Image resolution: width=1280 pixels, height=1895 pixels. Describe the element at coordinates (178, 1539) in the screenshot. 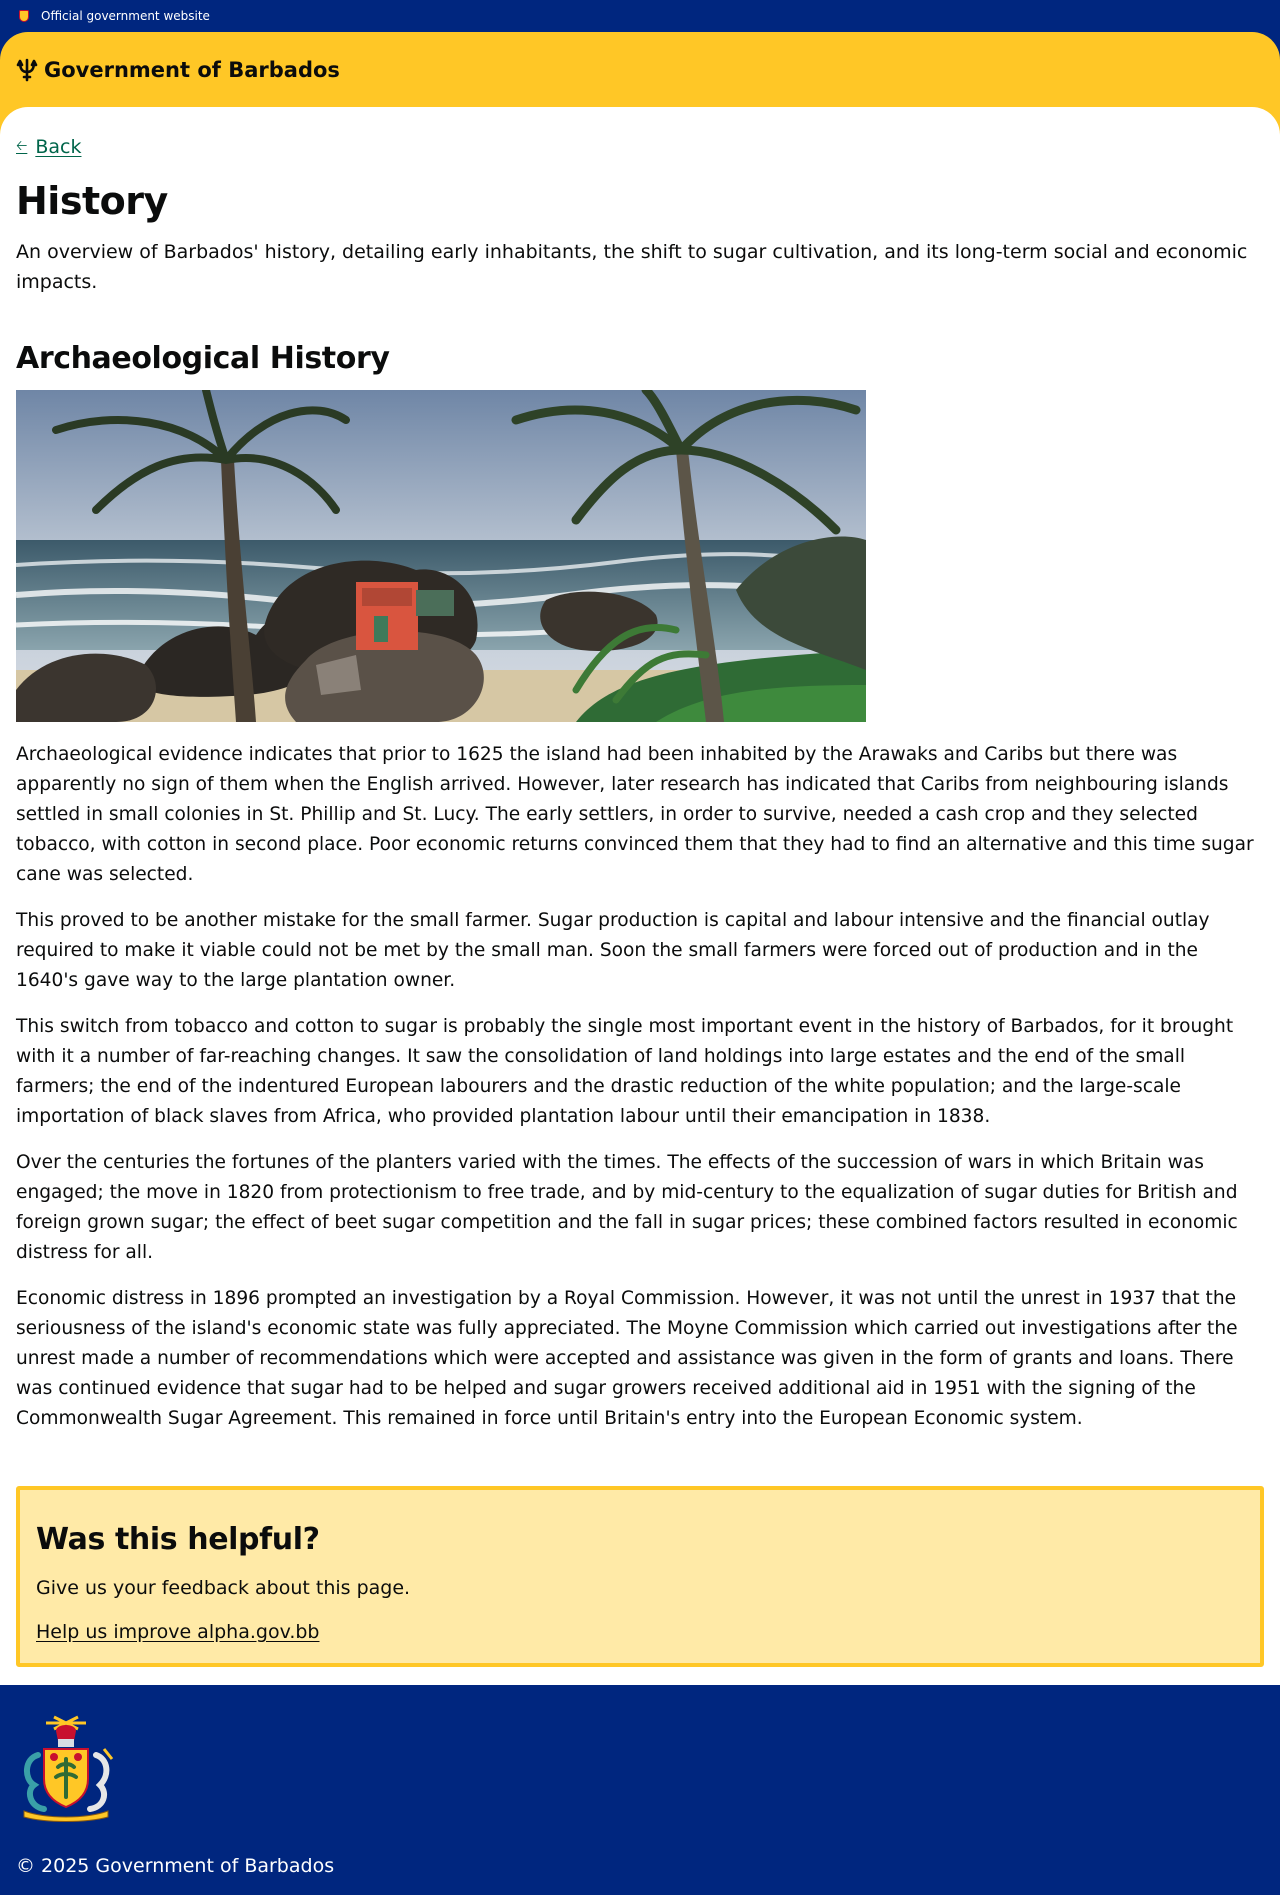

I see `feedback-heading: Was this helpful?` at that location.